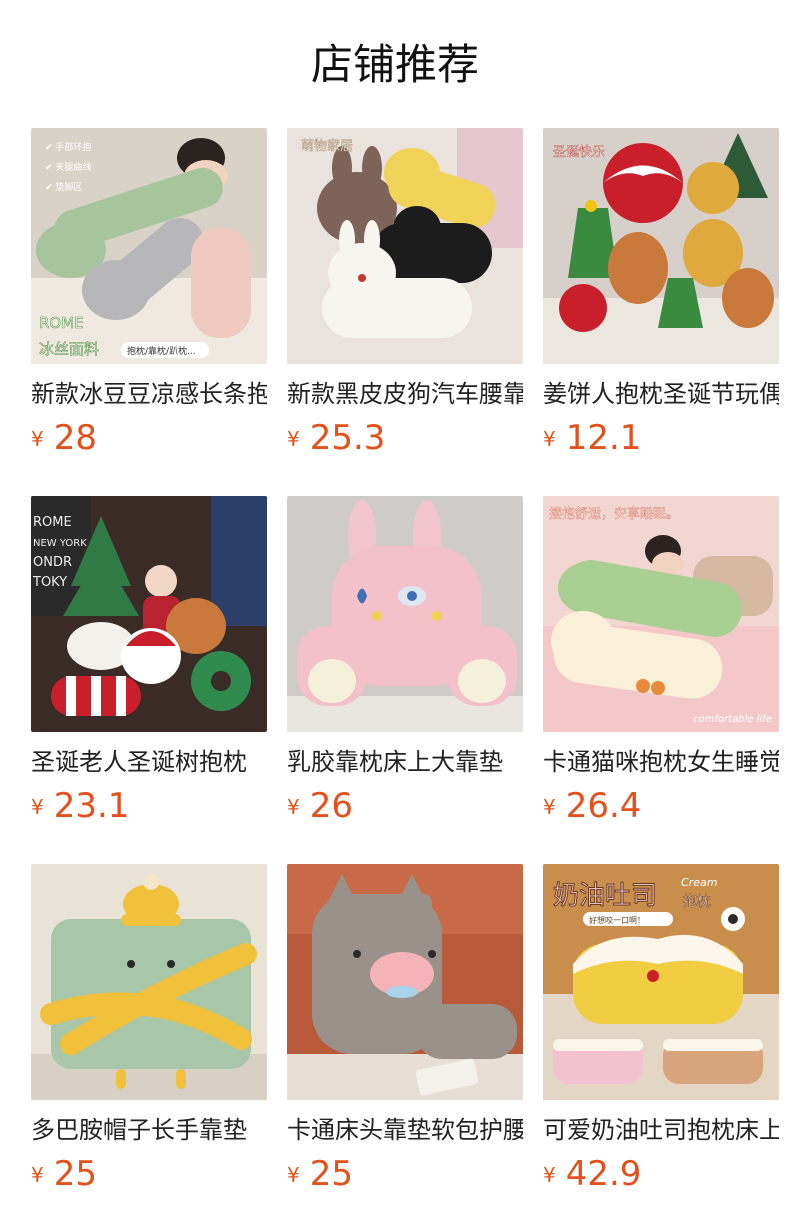  What do you see at coordinates (661, 762) in the screenshot?
I see `product-name: 卡通猫咪抱枕女生睡觉` at bounding box center [661, 762].